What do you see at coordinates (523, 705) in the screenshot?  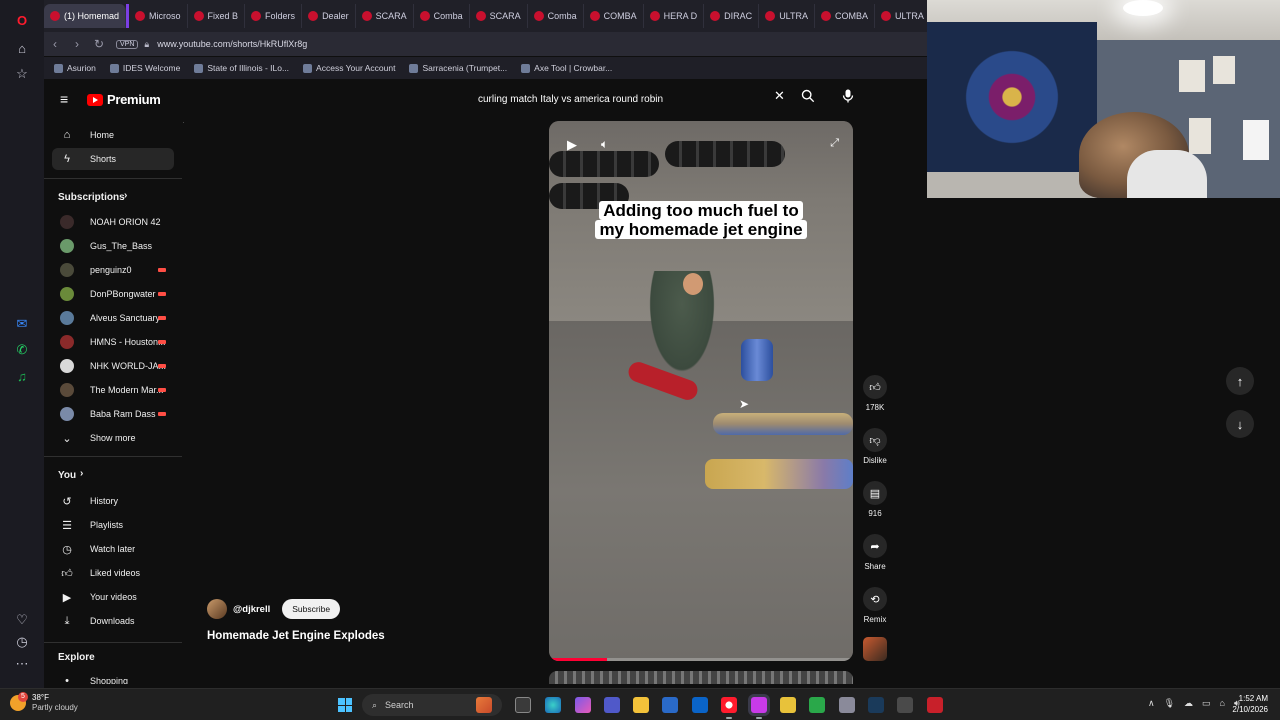 I see `task-view-icon` at bounding box center [523, 705].